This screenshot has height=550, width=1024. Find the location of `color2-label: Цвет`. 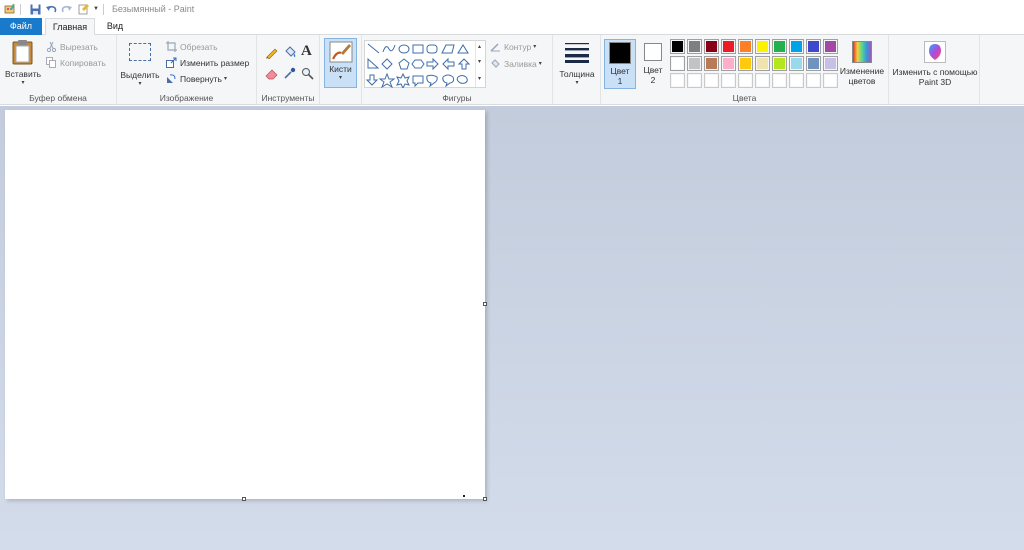

color2-label: Цвет is located at coordinates (653, 70).